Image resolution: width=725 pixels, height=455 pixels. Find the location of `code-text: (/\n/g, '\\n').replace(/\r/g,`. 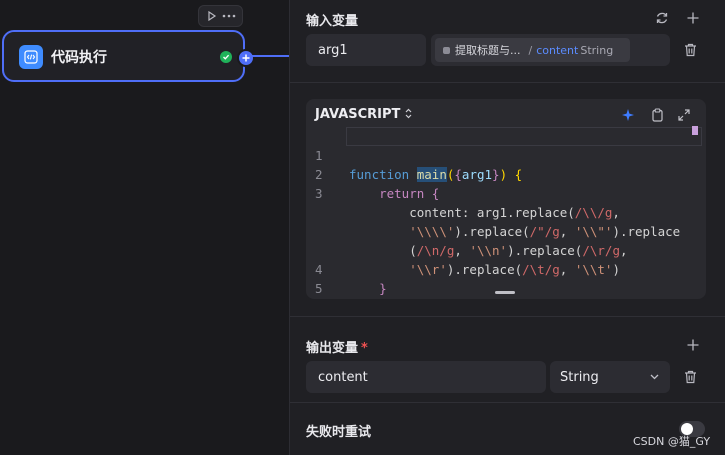

code-text: (/\n/g, '\\n').replace(/\r/g, is located at coordinates (488, 250).